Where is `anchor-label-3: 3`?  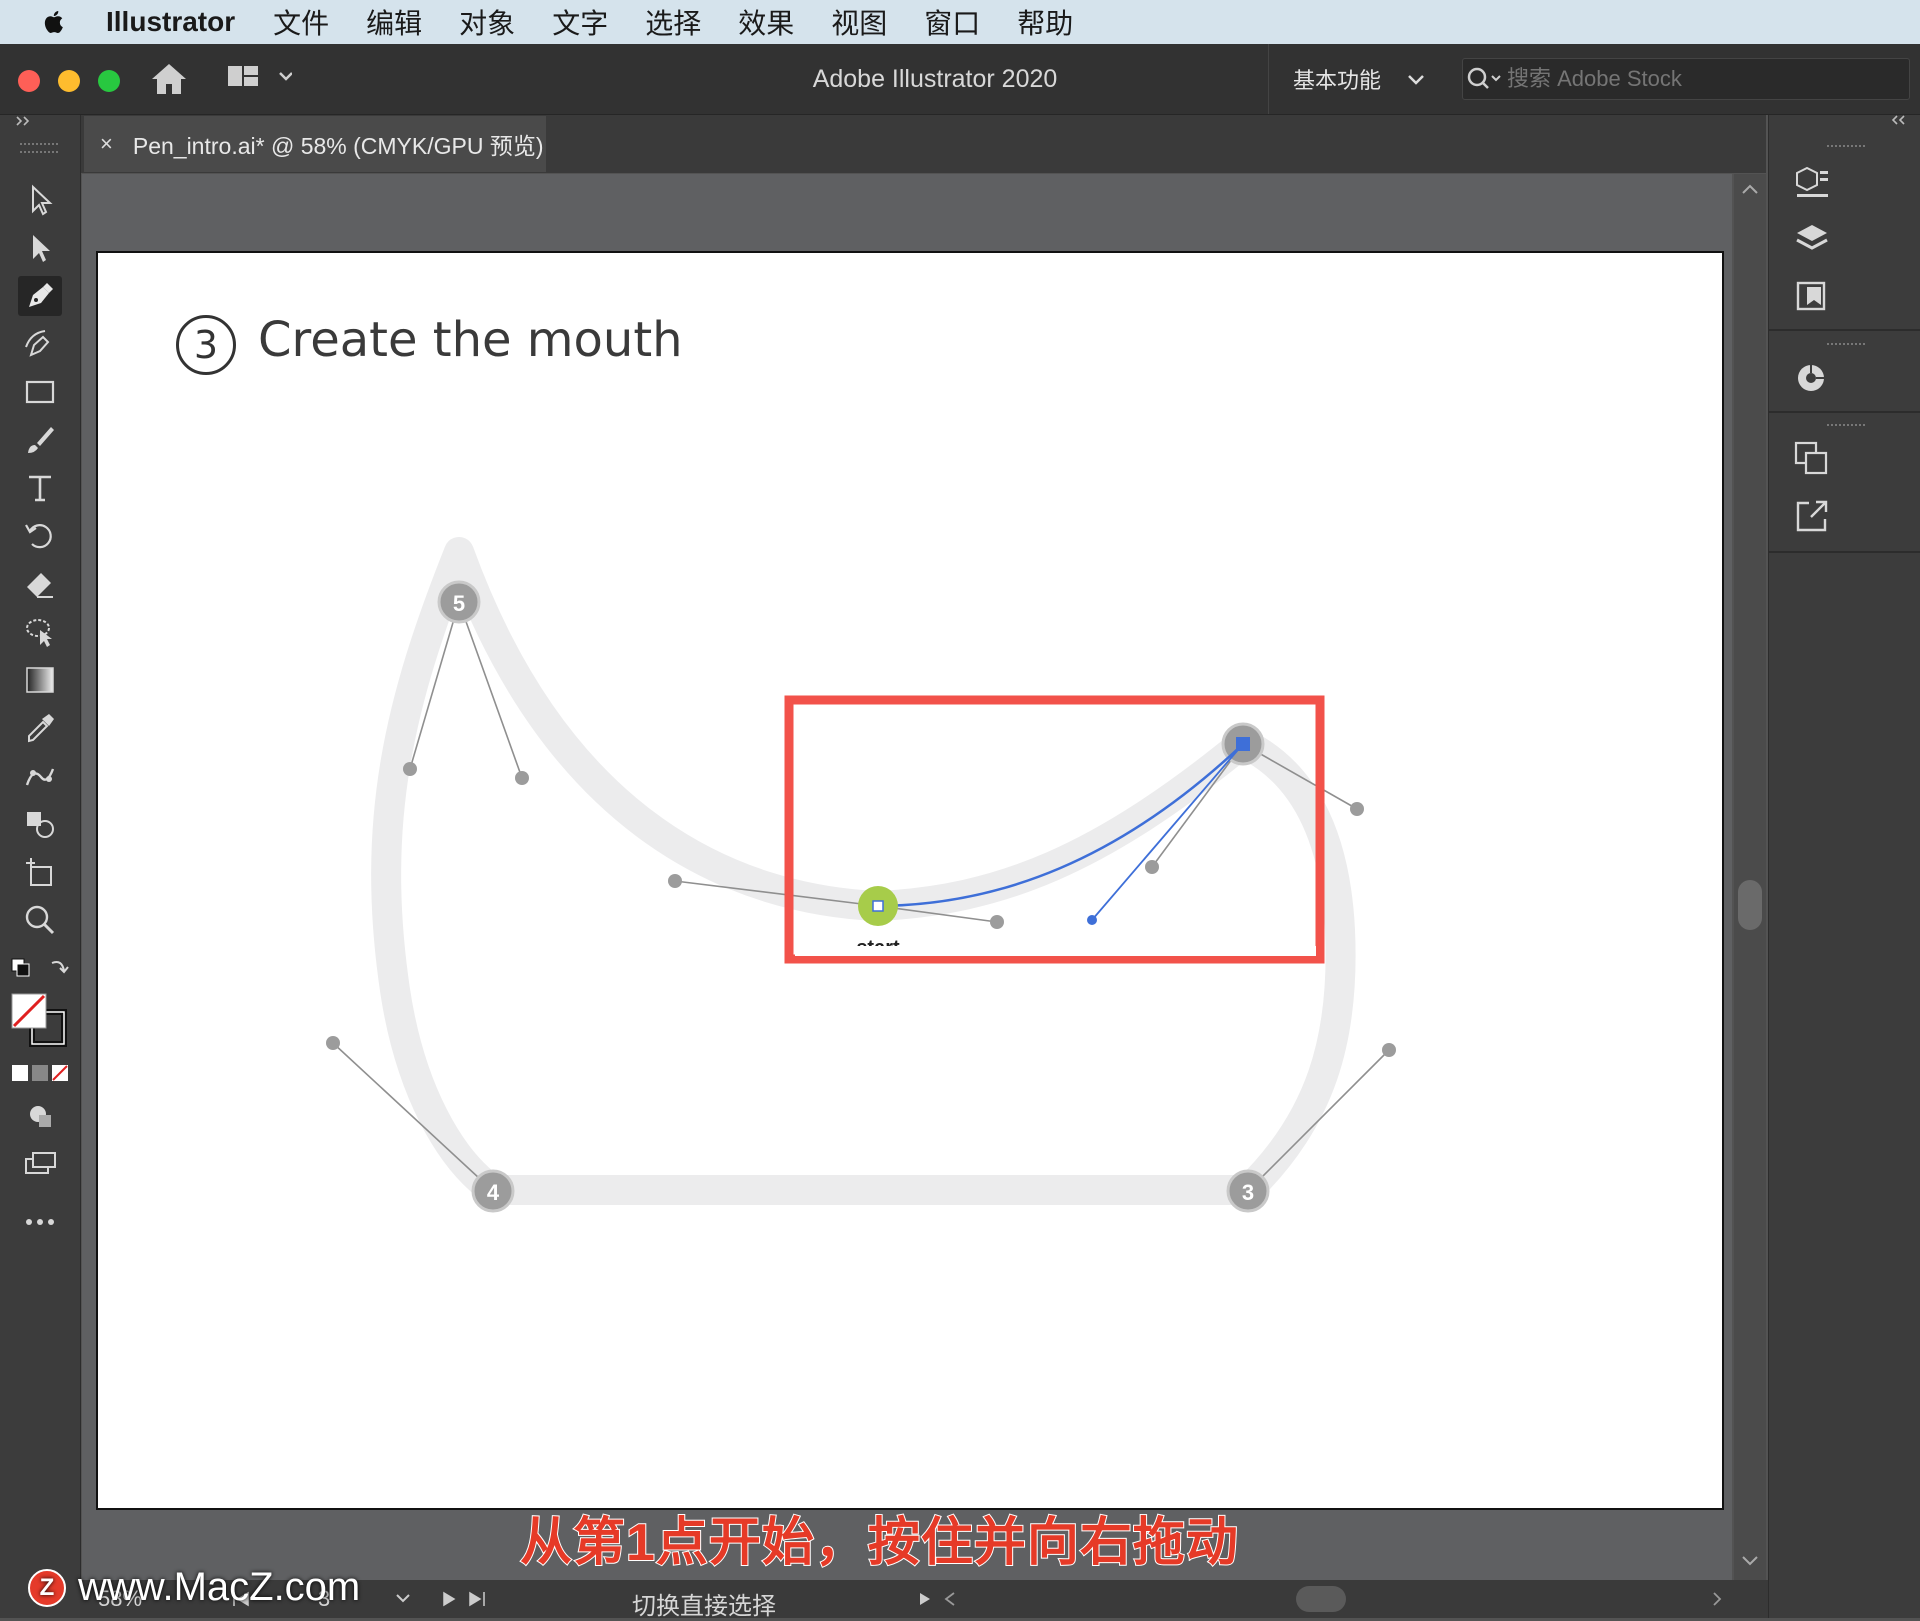 anchor-label-3: 3 is located at coordinates (1248, 1192).